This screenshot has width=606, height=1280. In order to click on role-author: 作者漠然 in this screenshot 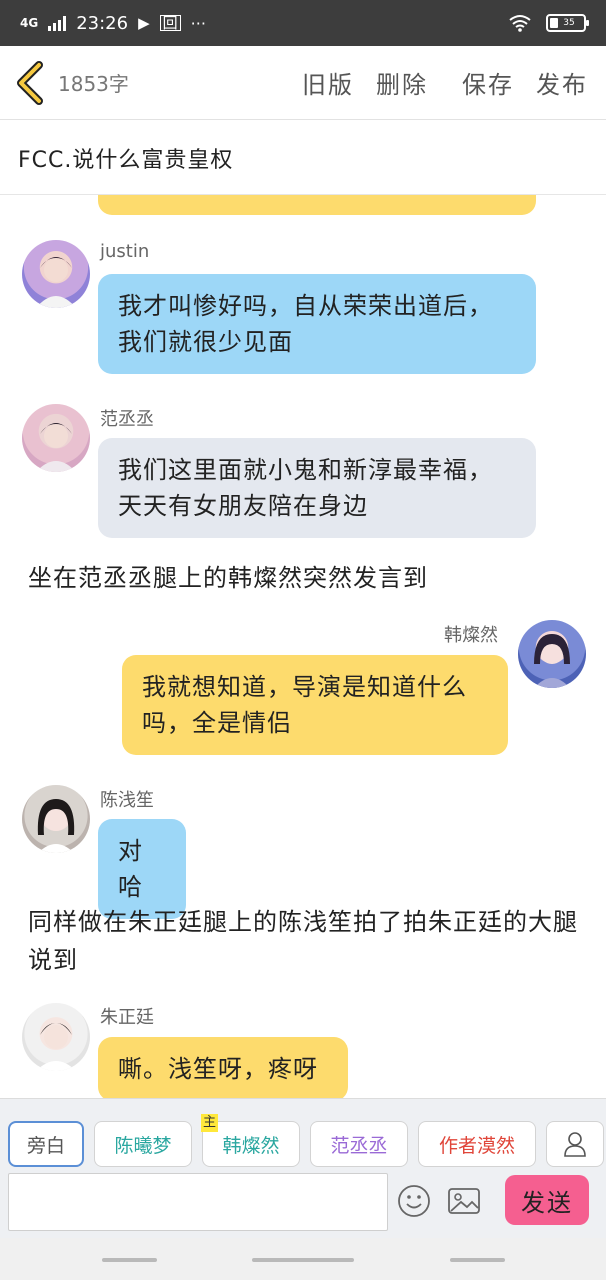, I will do `click(477, 1144)`.